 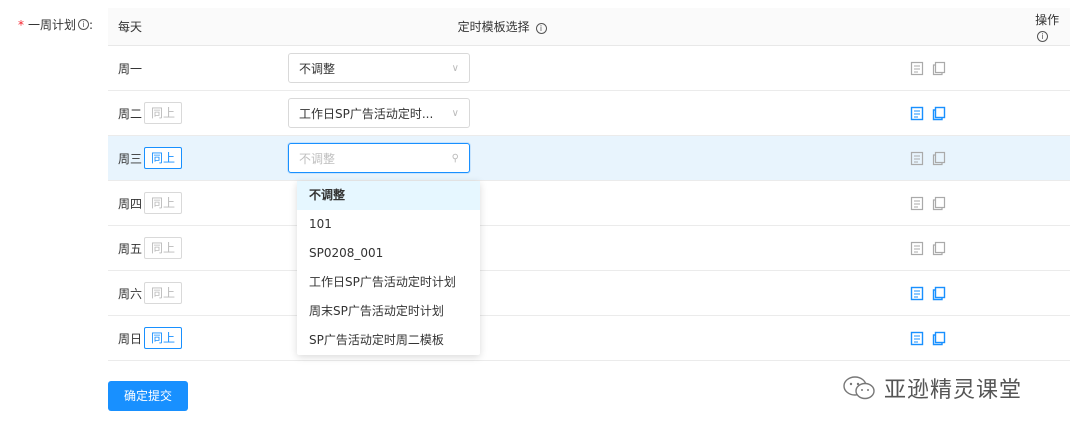 What do you see at coordinates (388, 282) in the screenshot?
I see `dropdown-option: 工作日SP广告活动定时计划` at bounding box center [388, 282].